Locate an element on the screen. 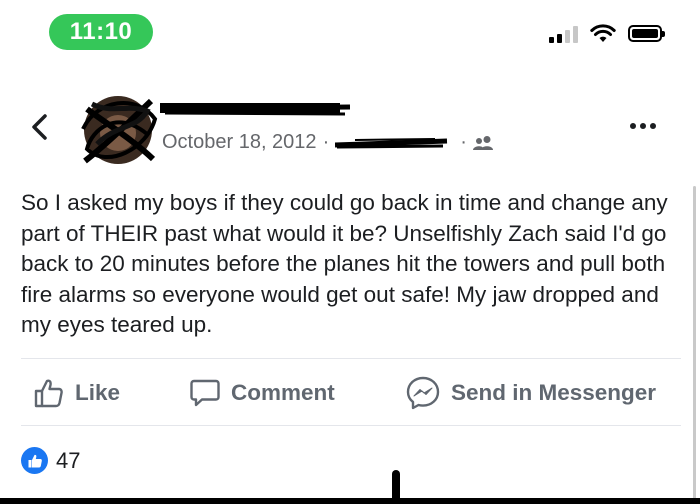 The image size is (700, 504). post-date: October 18, 2012 is located at coordinates (239, 142).